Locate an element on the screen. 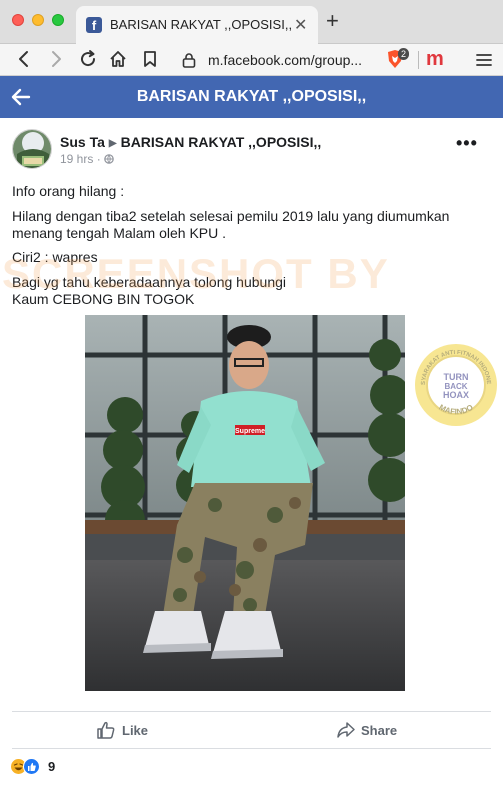  group-title: BARISAN RAKYAT ,,OPOSISI,, is located at coordinates (251, 96).